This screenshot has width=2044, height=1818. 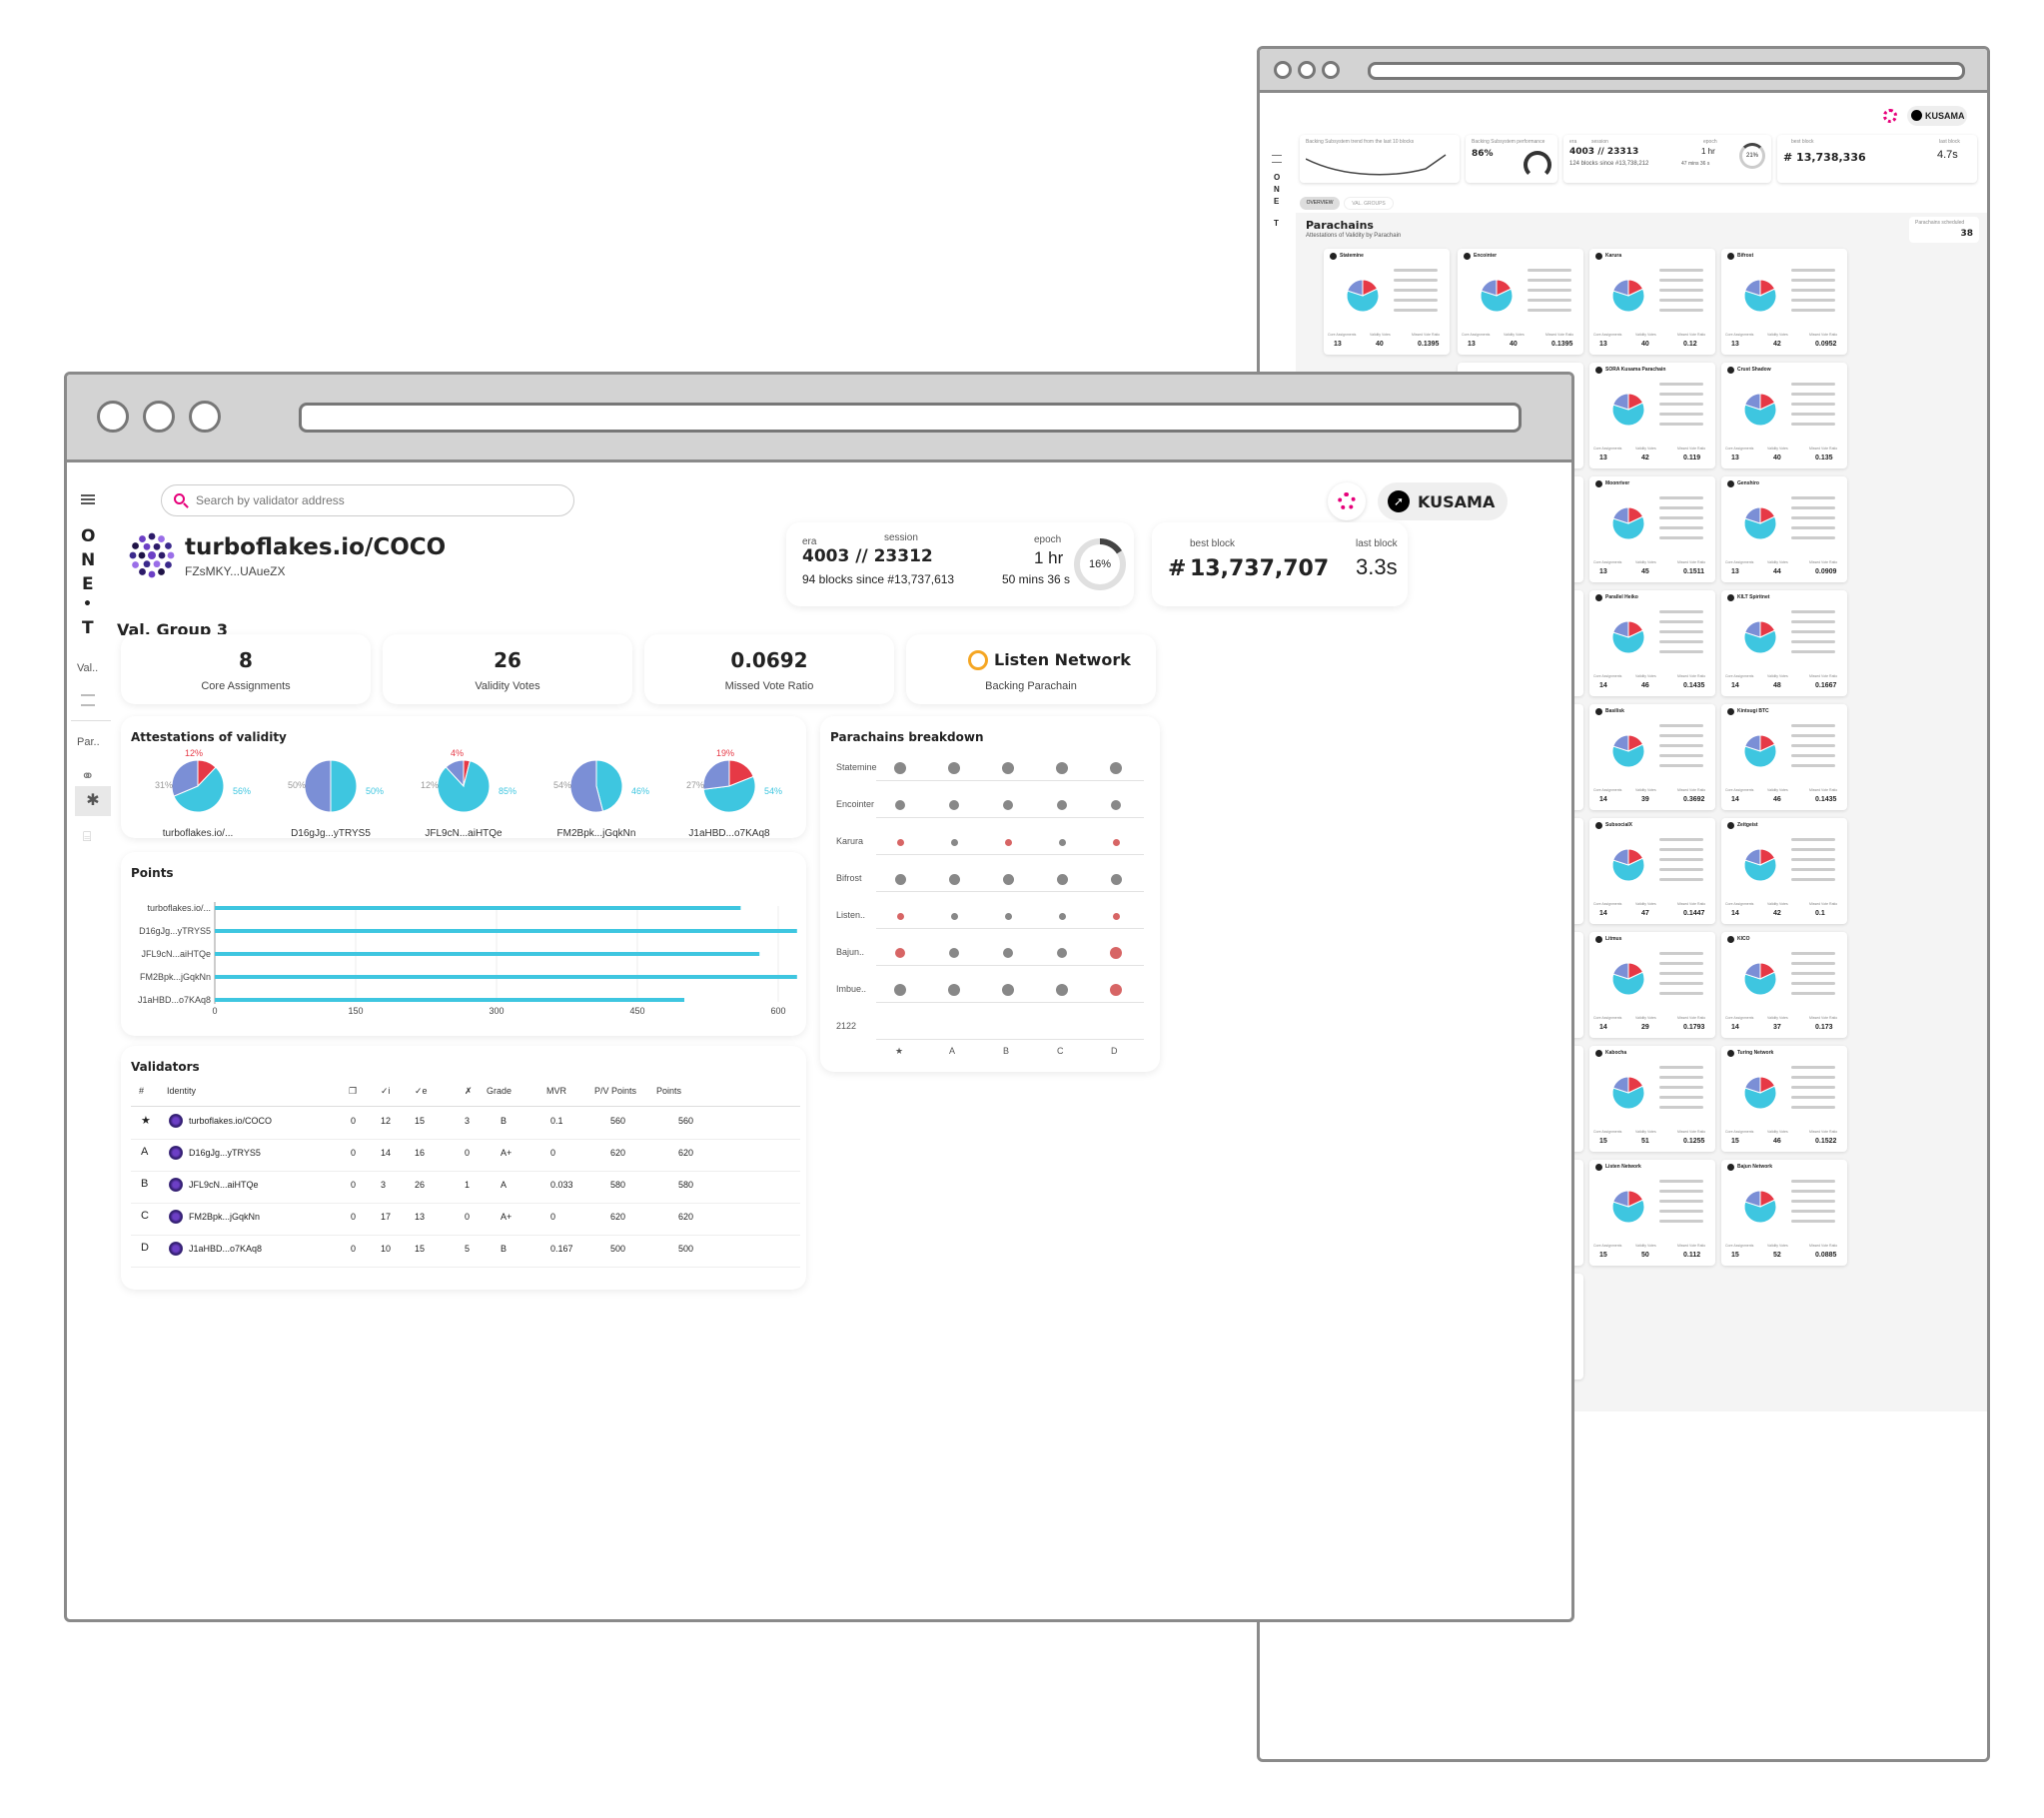 What do you see at coordinates (375, 500) in the screenshot?
I see `search-input` at bounding box center [375, 500].